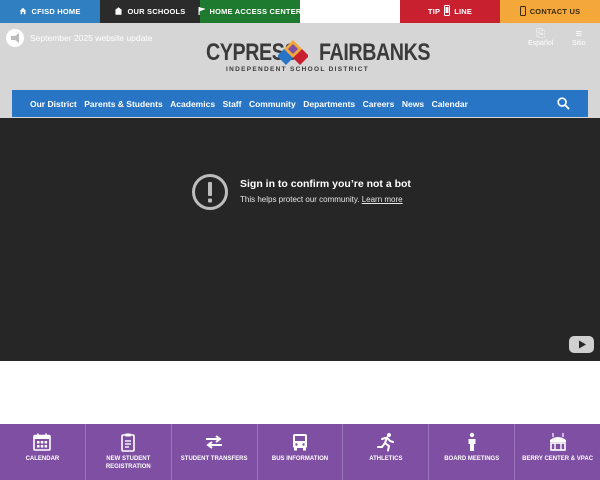 The height and width of the screenshot is (480, 600). What do you see at coordinates (300, 392) in the screenshot?
I see `content-spacer` at bounding box center [300, 392].